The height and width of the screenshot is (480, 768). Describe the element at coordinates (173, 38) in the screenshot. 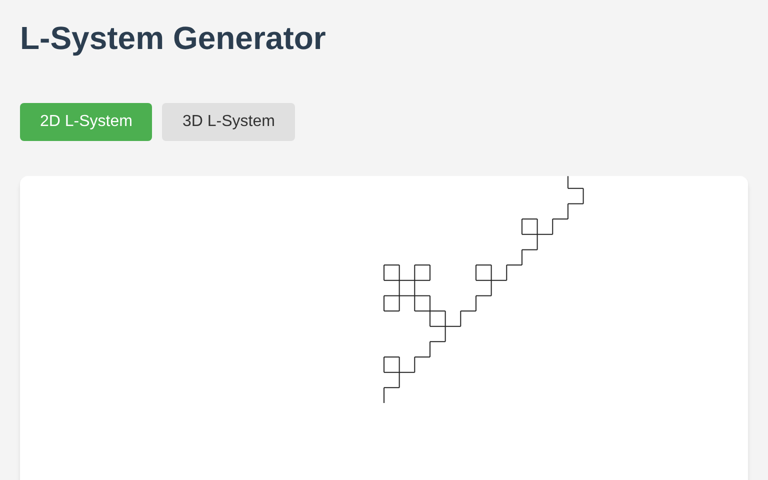

I see `page-title: L-System Generator` at that location.